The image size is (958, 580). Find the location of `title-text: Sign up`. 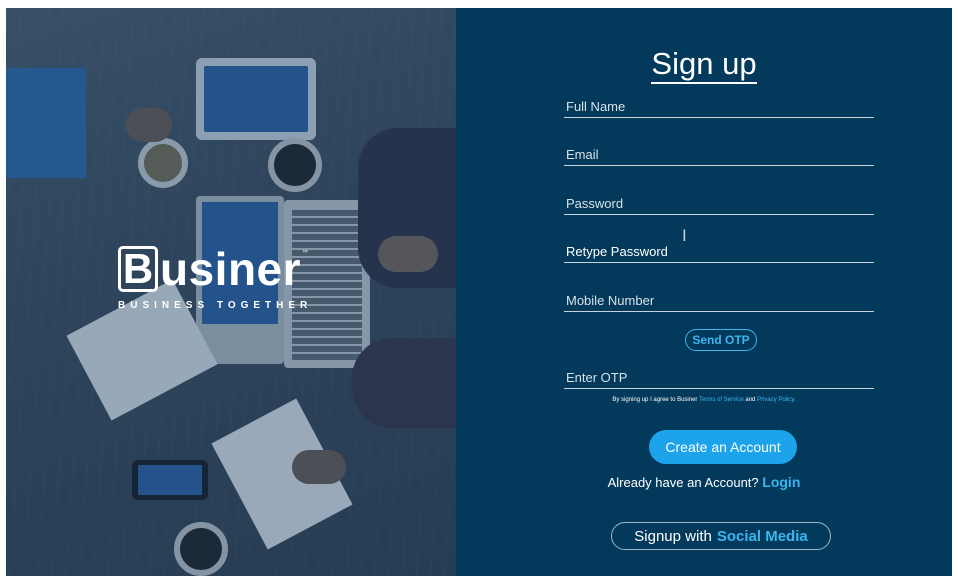

title-text: Sign up is located at coordinates (704, 65).